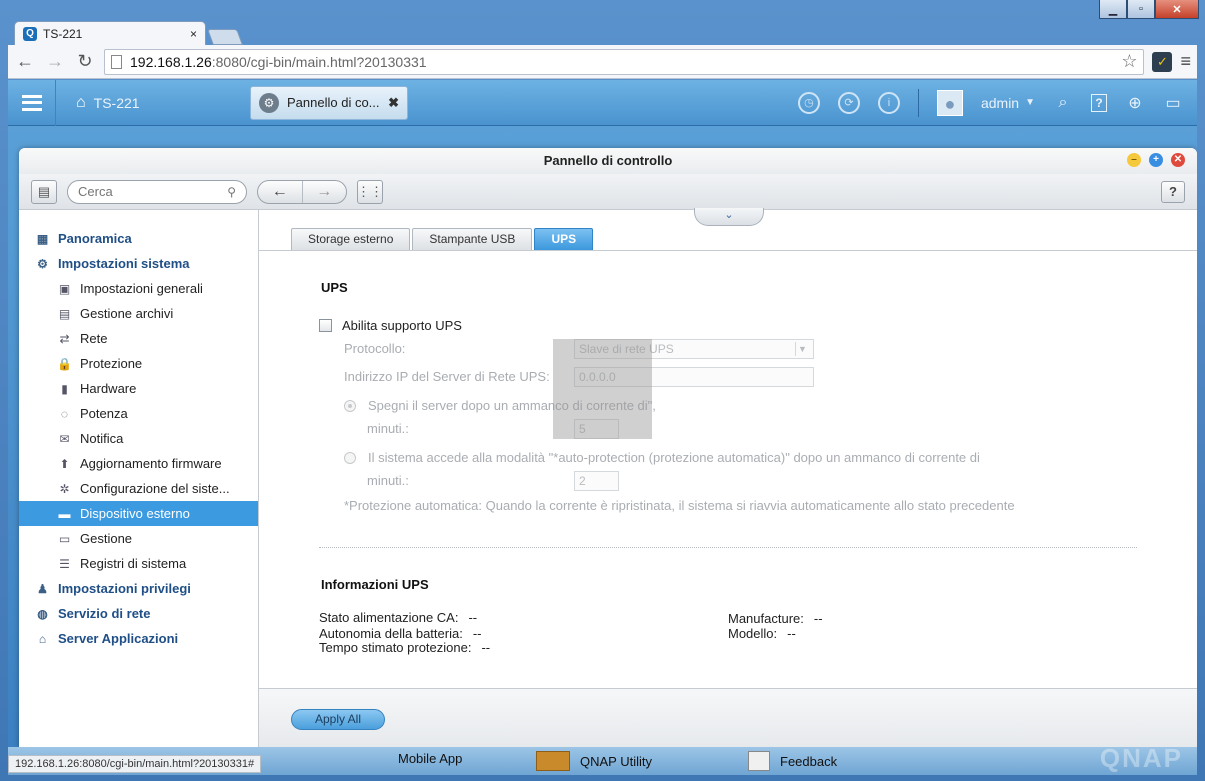 This screenshot has width=1205, height=781. I want to click on browser-menu-icon: ≡, so click(1185, 61).